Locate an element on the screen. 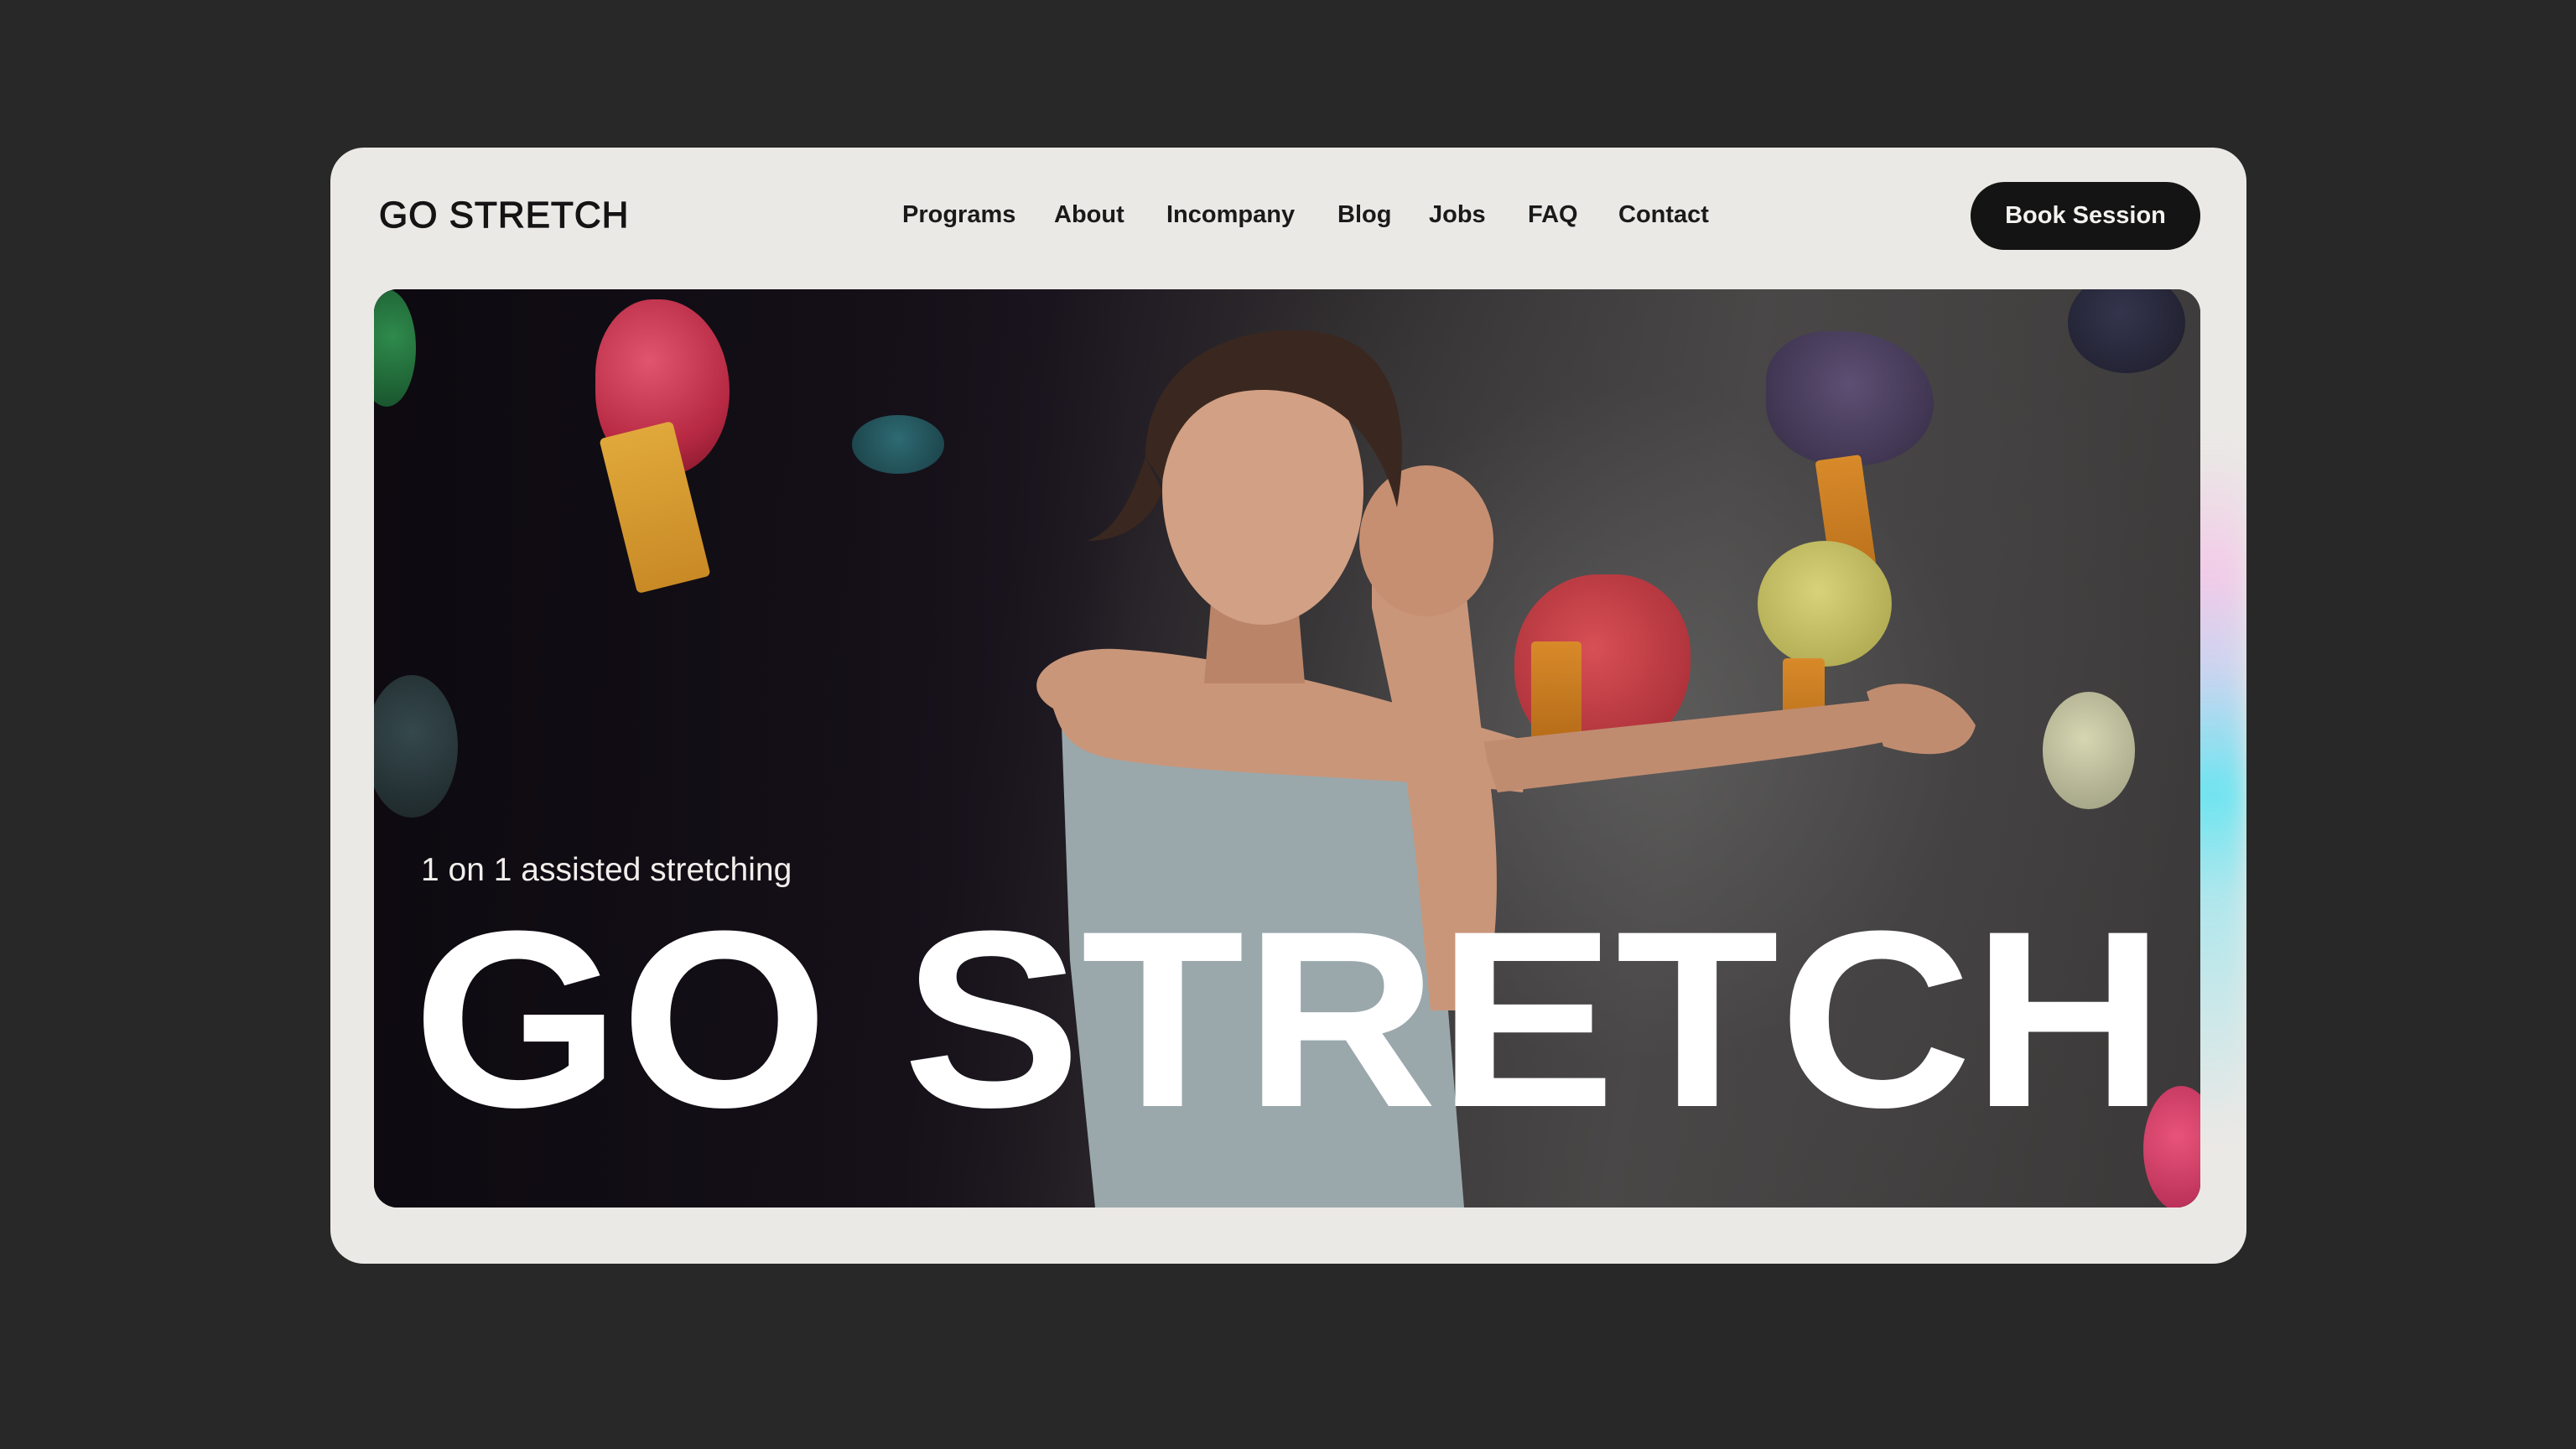 The width and height of the screenshot is (2576, 1449). brand-logo: GO STRETCH is located at coordinates (504, 215).